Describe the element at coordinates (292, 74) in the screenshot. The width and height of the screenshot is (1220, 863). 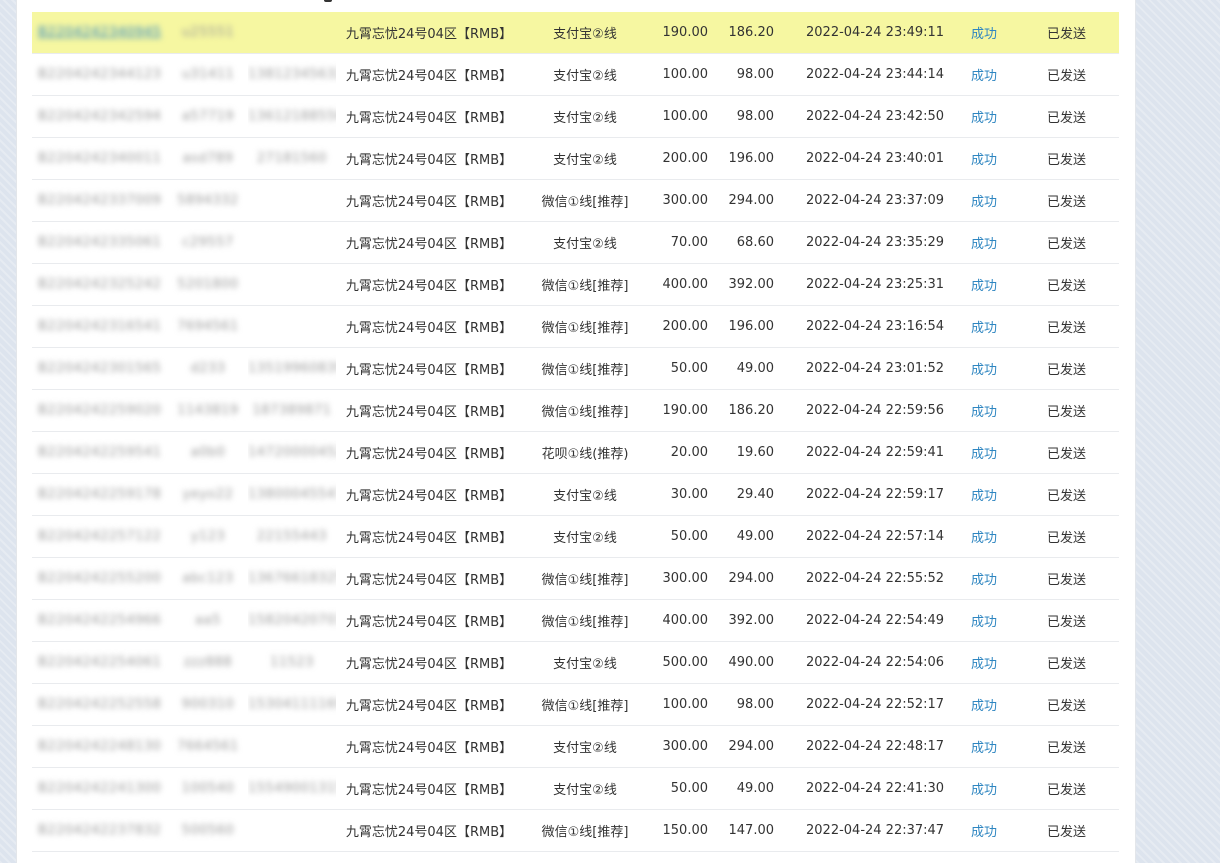
I see `phone-cell: 13812345632` at that location.